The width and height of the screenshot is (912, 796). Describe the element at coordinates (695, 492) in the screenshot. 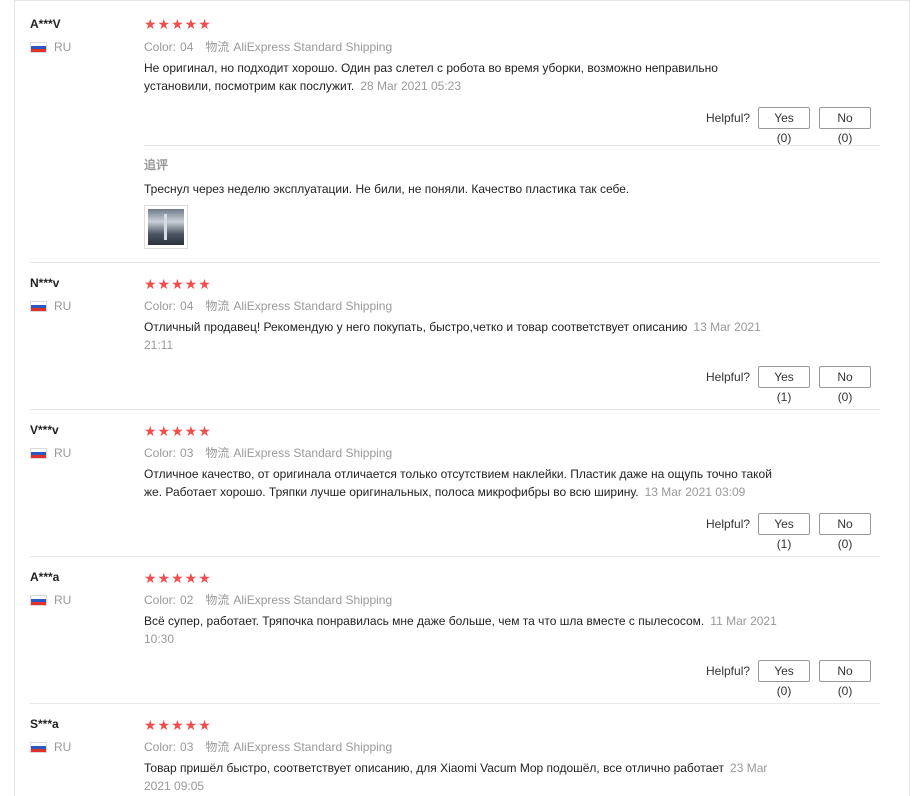

I see `review-date: 13 Mar 2021 03:09` at that location.